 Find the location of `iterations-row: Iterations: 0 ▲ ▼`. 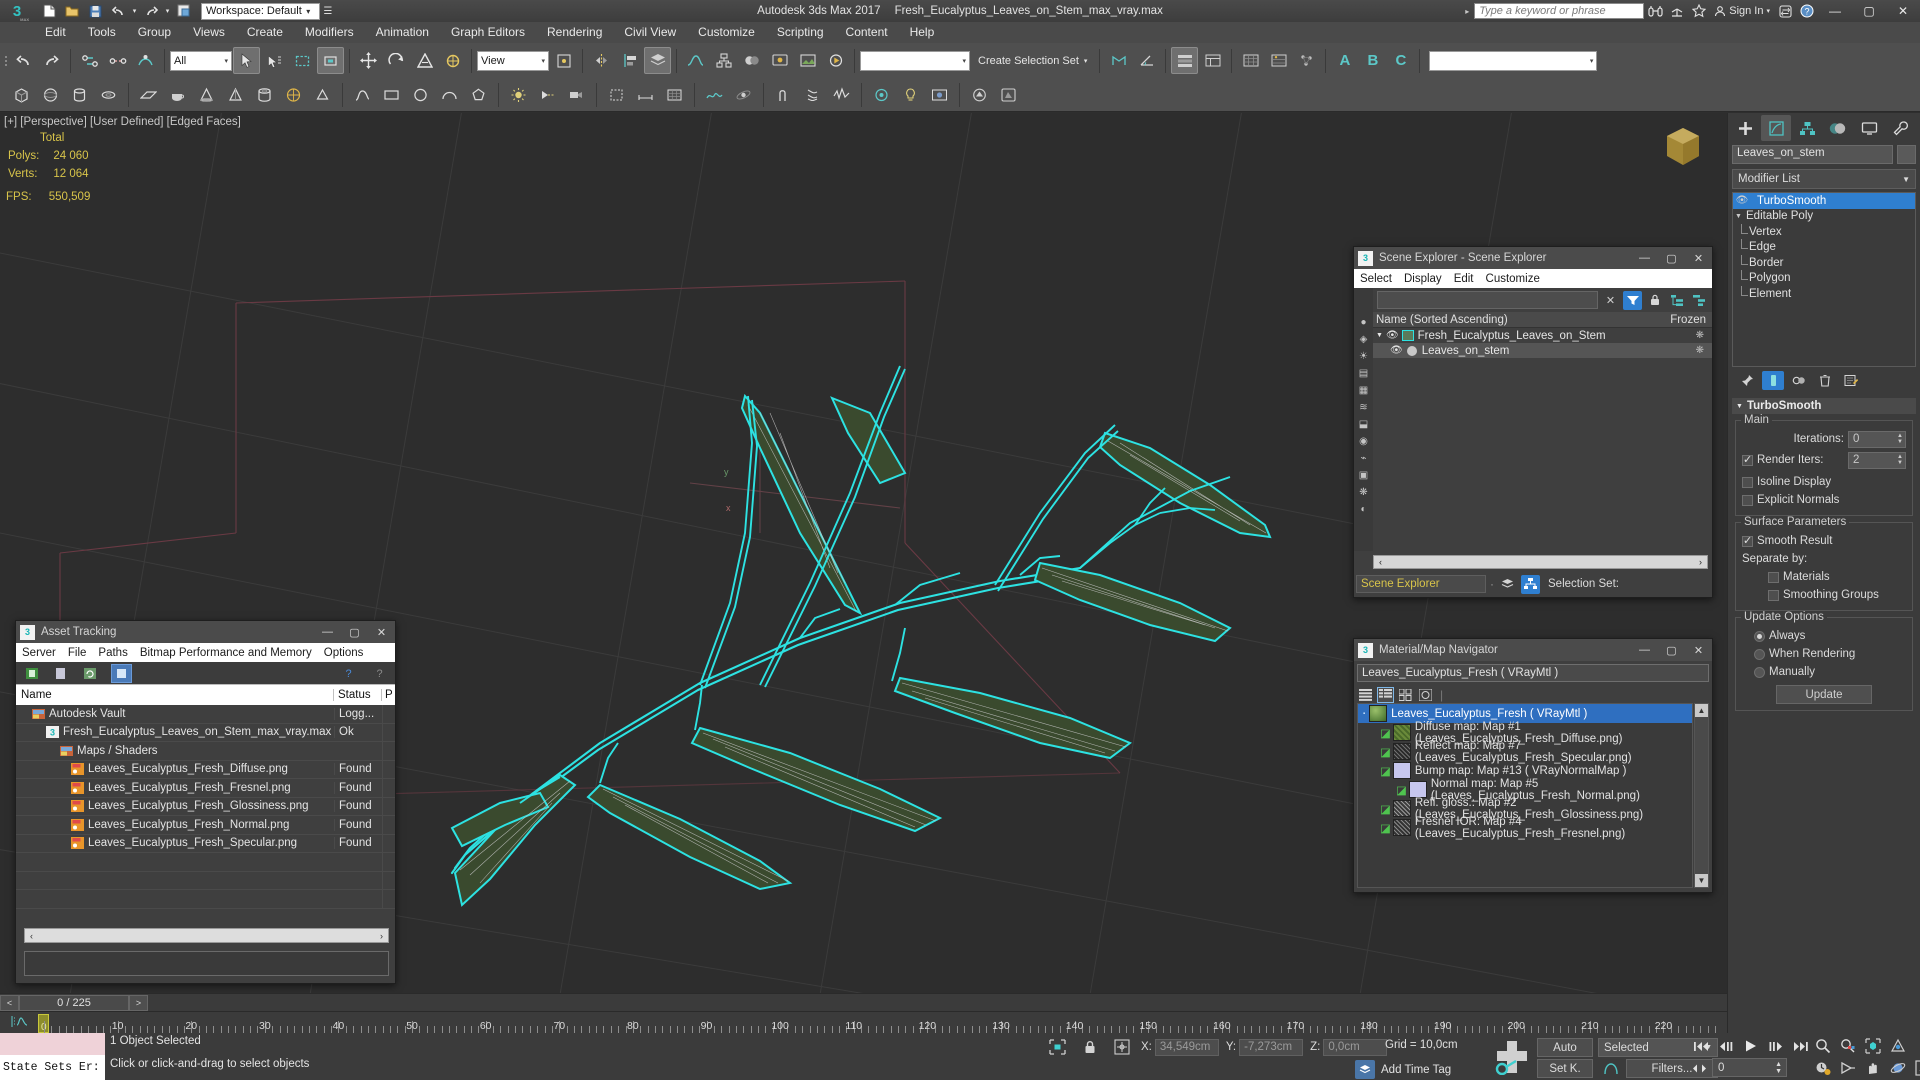

iterations-row: Iterations: 0 ▲ ▼ is located at coordinates (1824, 439).